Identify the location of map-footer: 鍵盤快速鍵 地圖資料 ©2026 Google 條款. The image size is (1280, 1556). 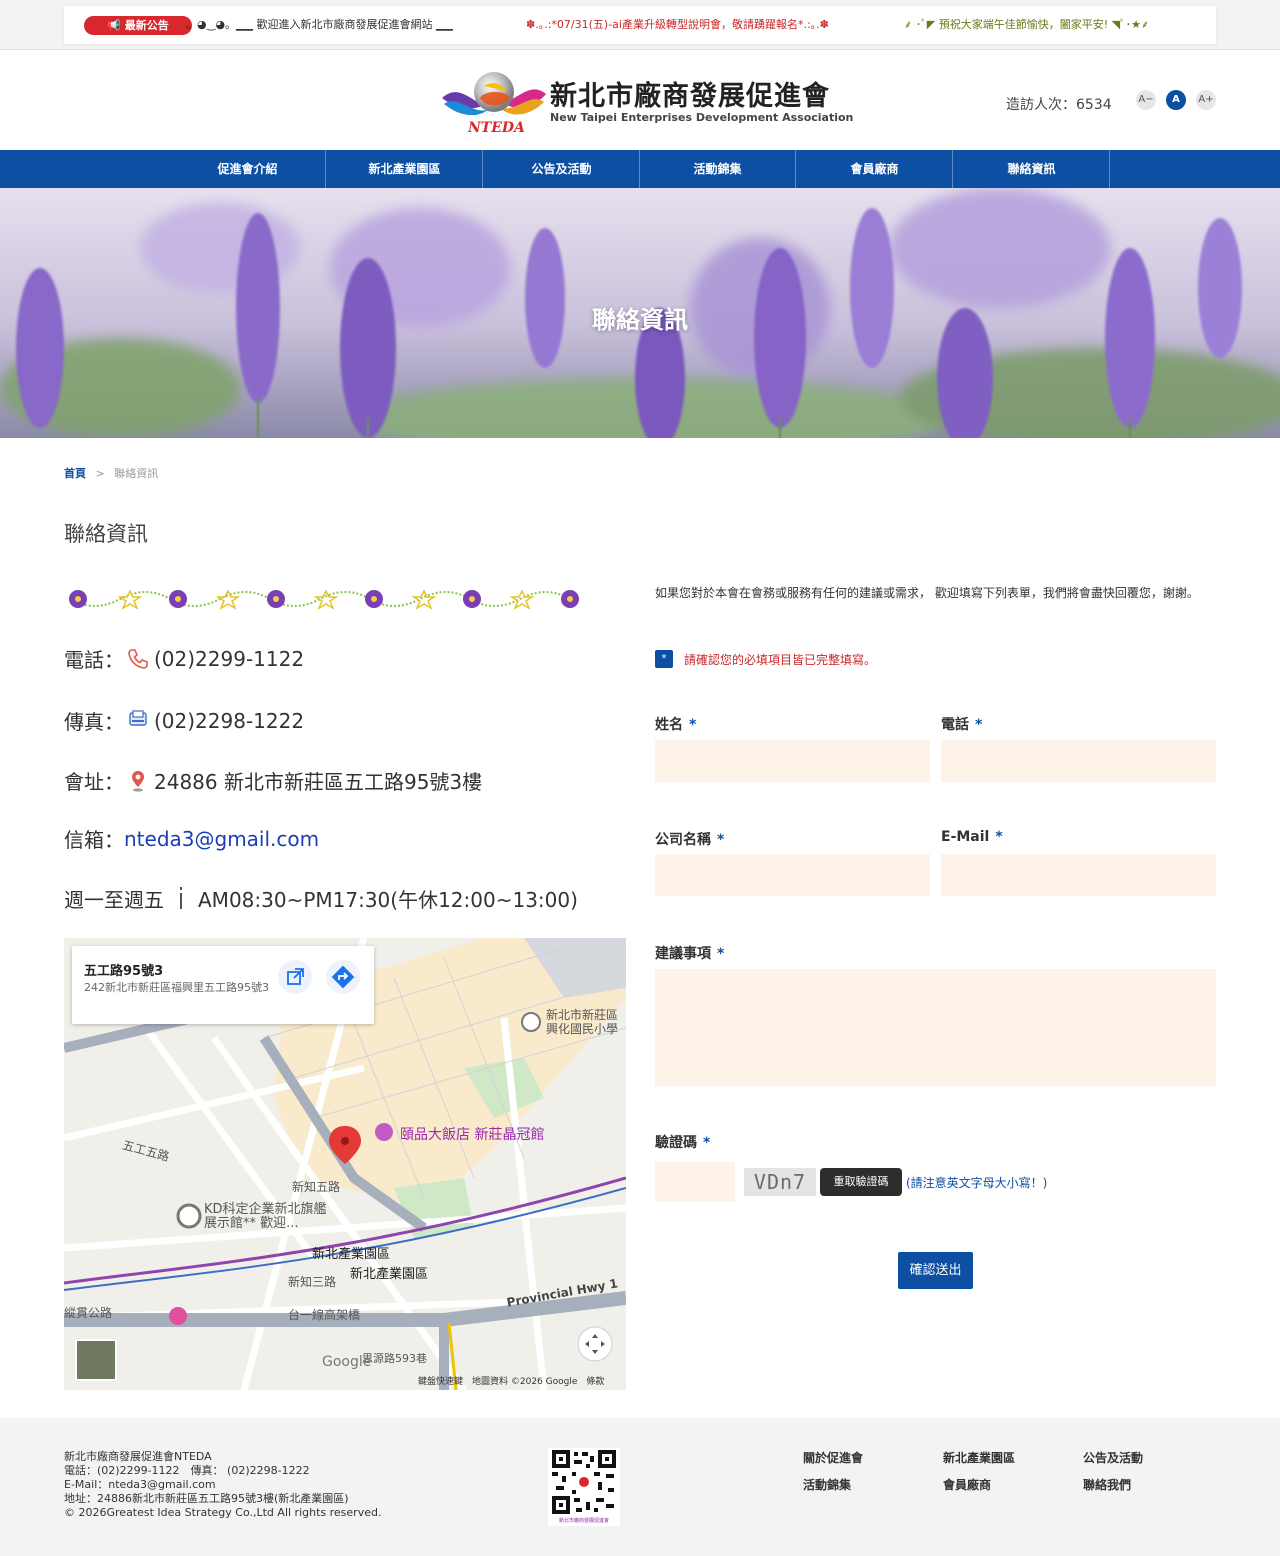
(511, 1380).